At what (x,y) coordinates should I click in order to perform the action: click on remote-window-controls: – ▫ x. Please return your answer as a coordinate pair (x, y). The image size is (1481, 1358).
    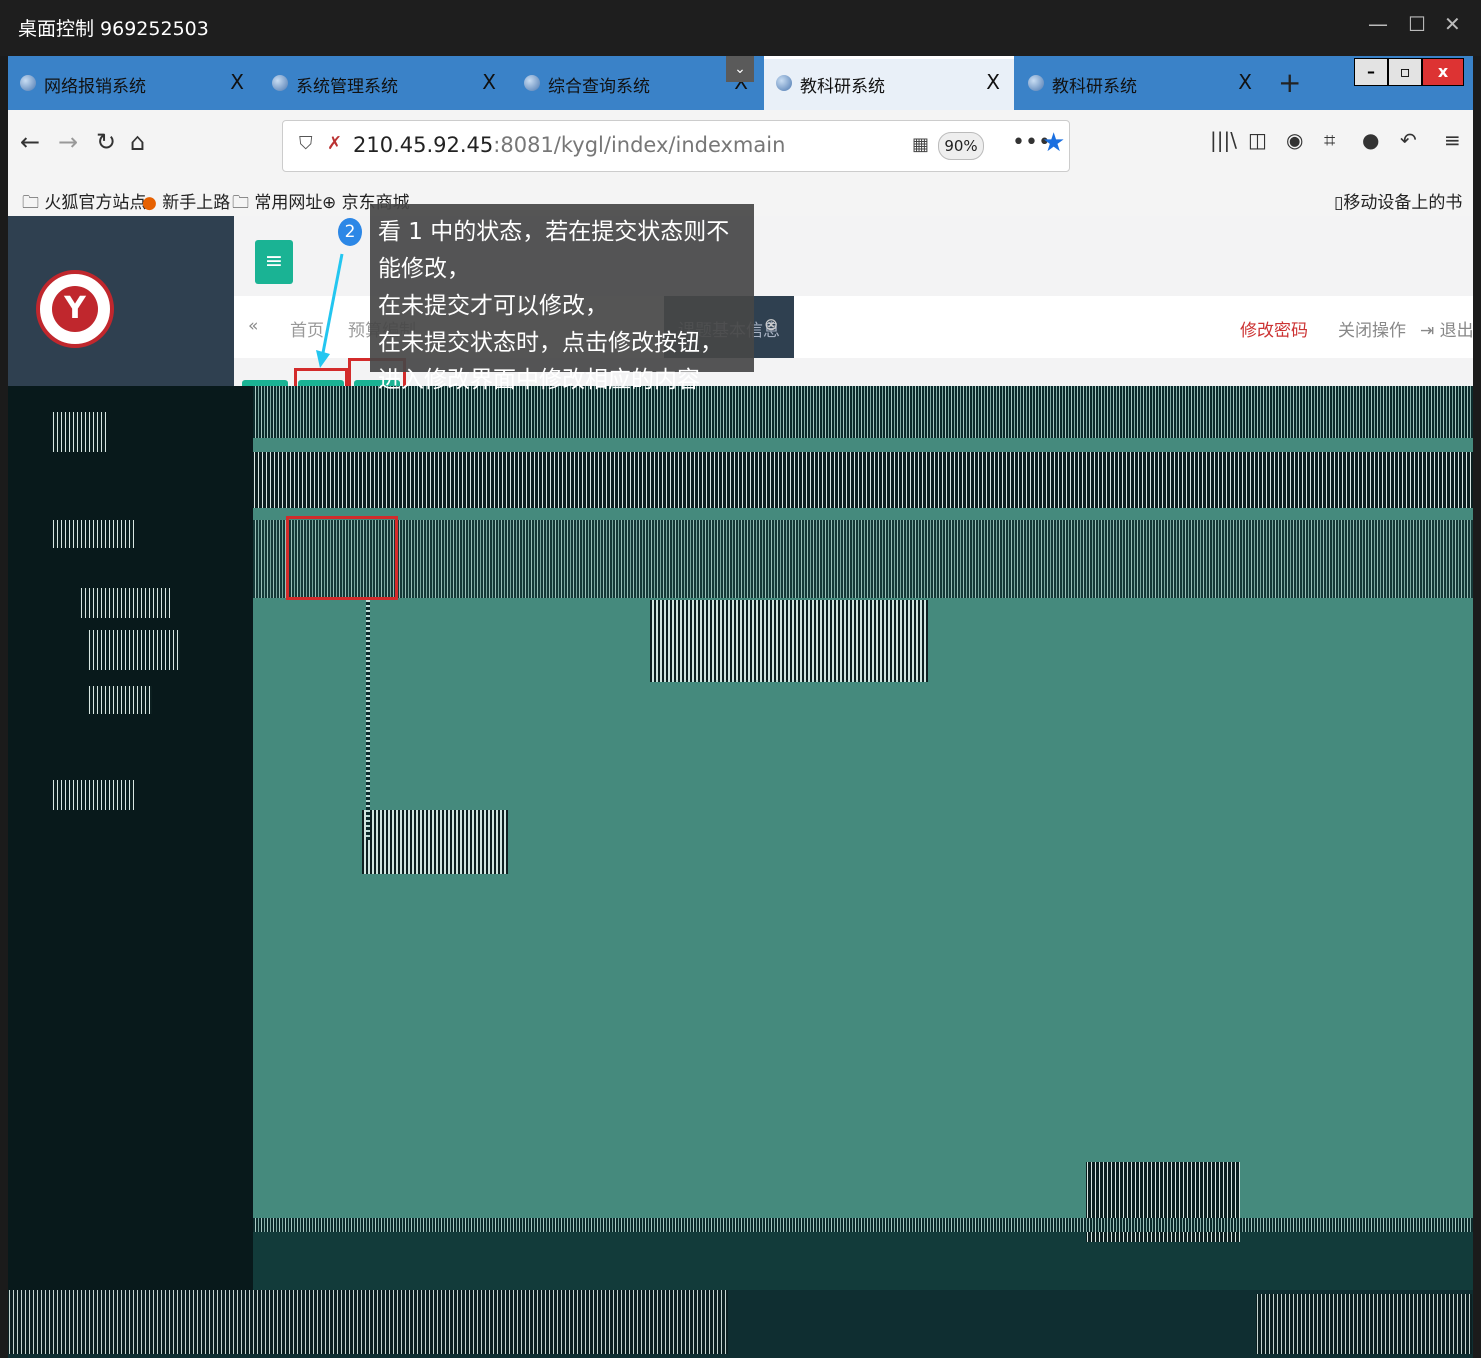
    Looking at the image, I should click on (1410, 73).